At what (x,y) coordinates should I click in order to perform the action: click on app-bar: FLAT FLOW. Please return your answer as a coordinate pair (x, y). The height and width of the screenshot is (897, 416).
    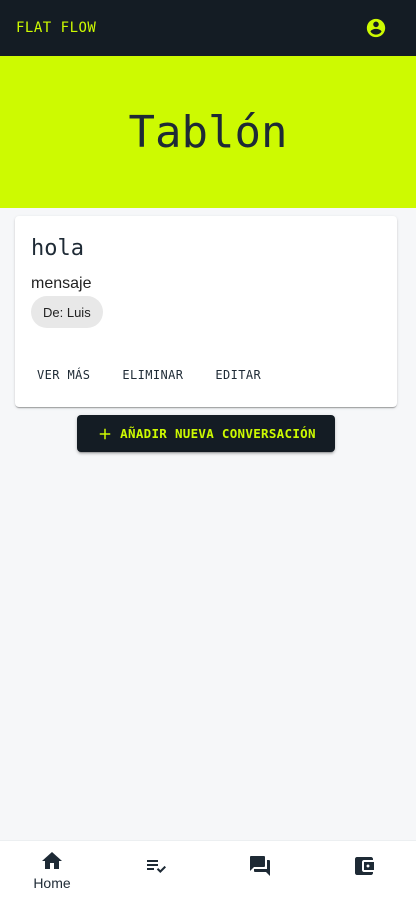
    Looking at the image, I should click on (208, 28).